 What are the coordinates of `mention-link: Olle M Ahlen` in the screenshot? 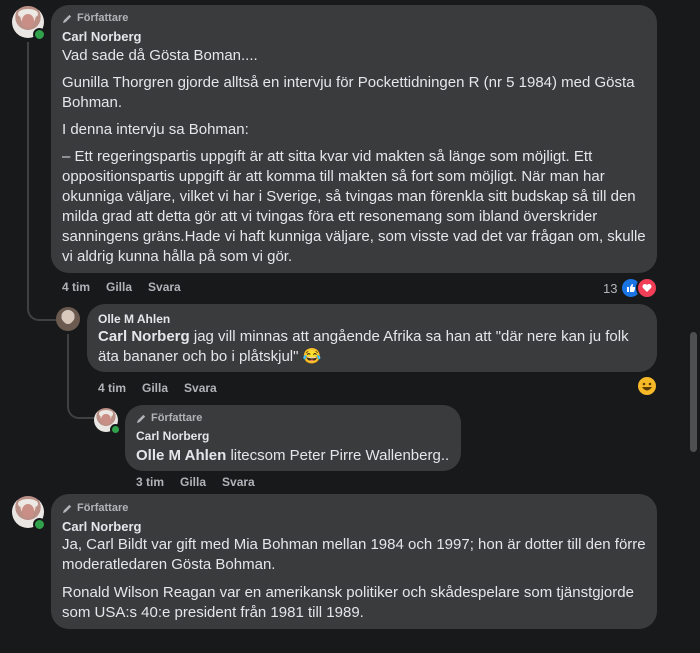 It's located at (181, 455).